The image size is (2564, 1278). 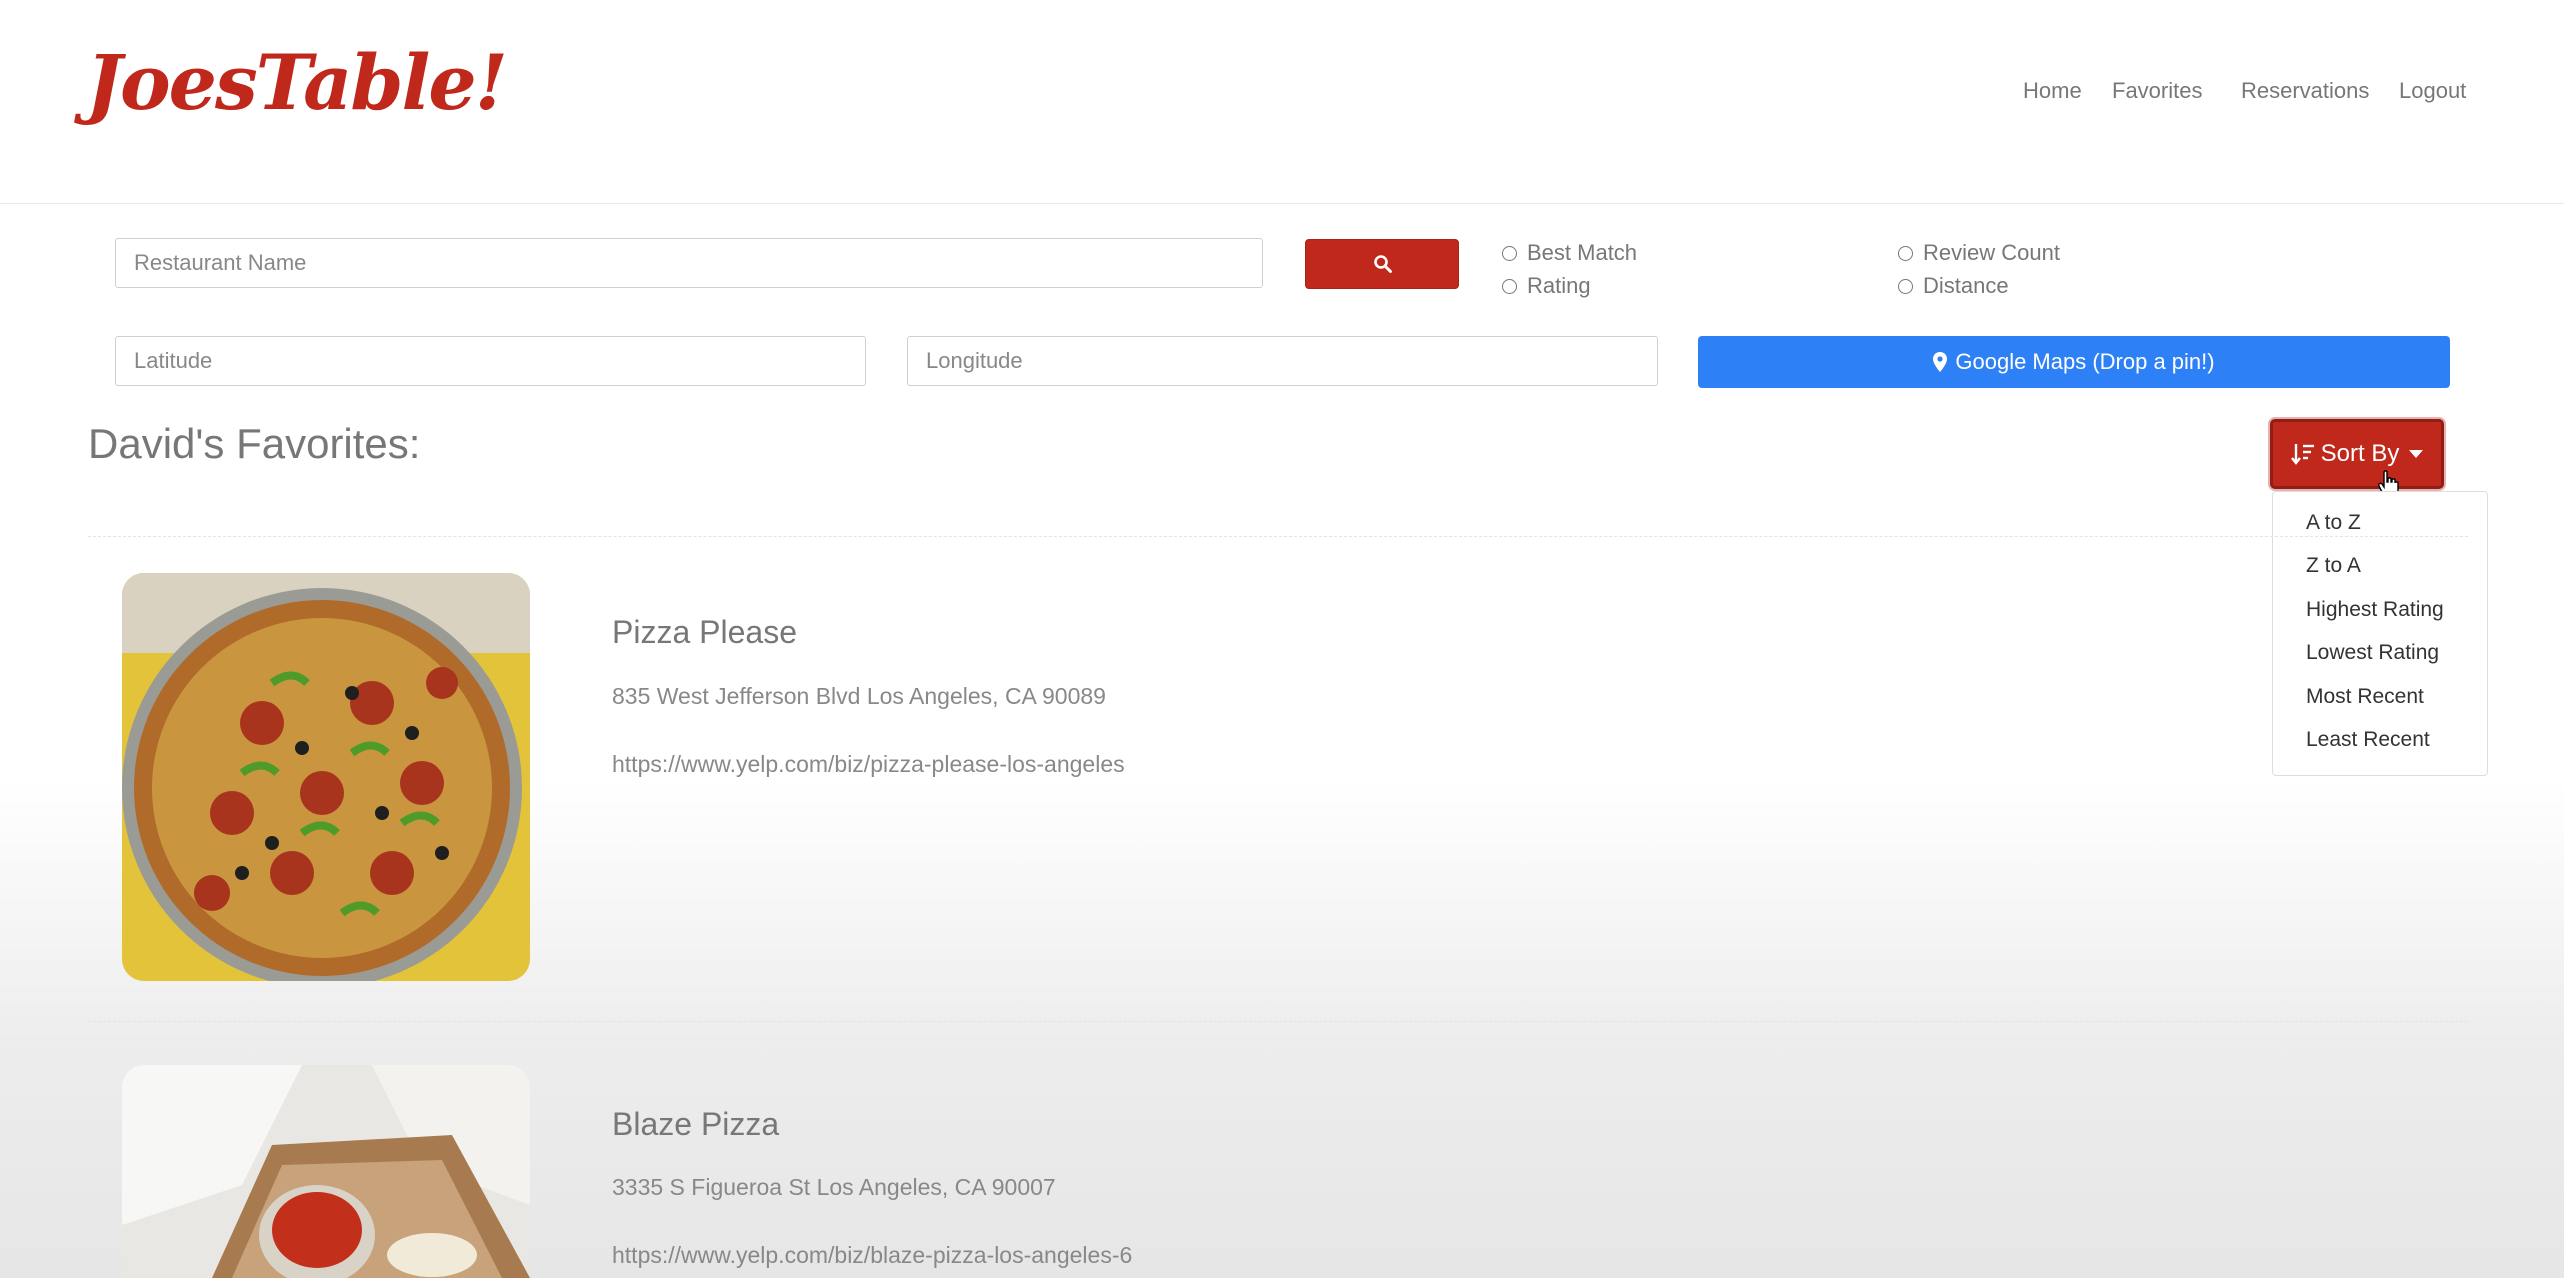 I want to click on nav-home: Home, so click(x=2052, y=91).